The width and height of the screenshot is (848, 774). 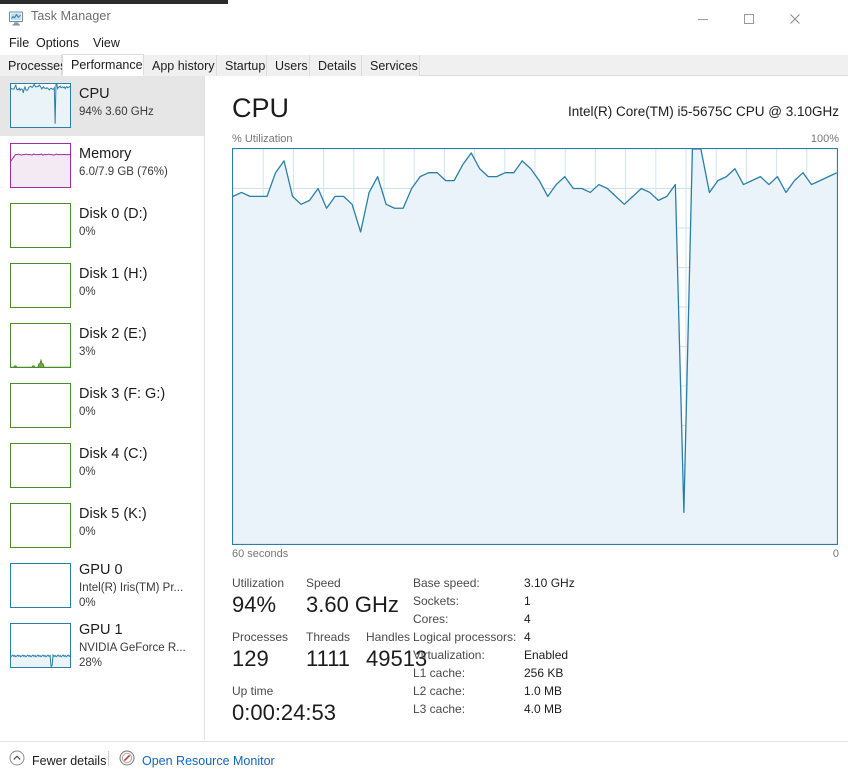 I want to click on tab-label: Performance, so click(x=107, y=65).